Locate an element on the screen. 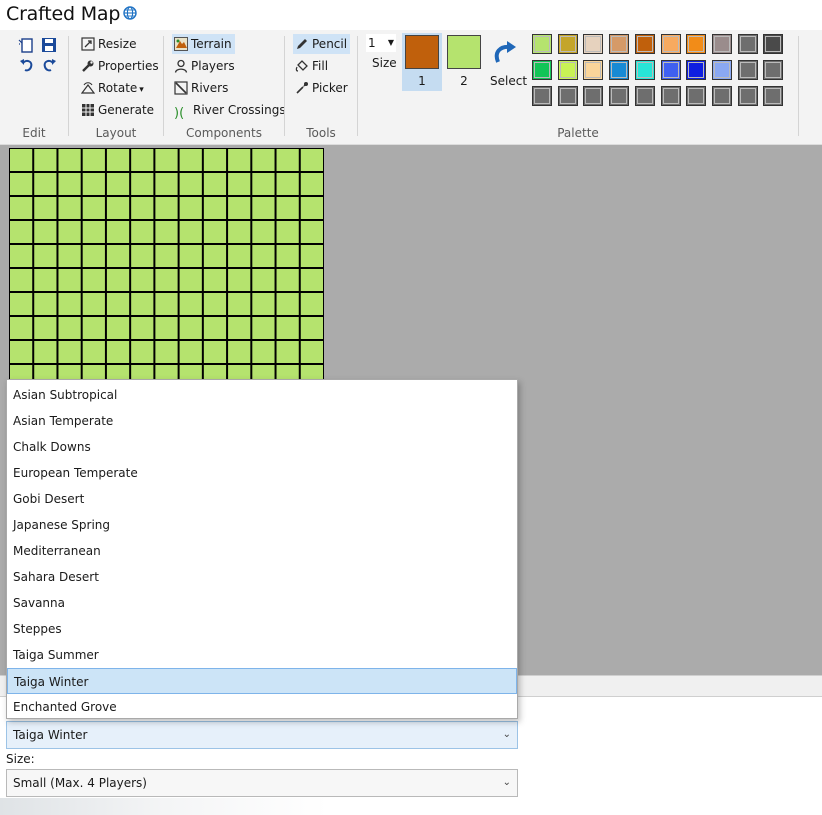 This screenshot has width=822, height=815. river-crossings-button: )(River Crossings is located at coordinates (230, 110).